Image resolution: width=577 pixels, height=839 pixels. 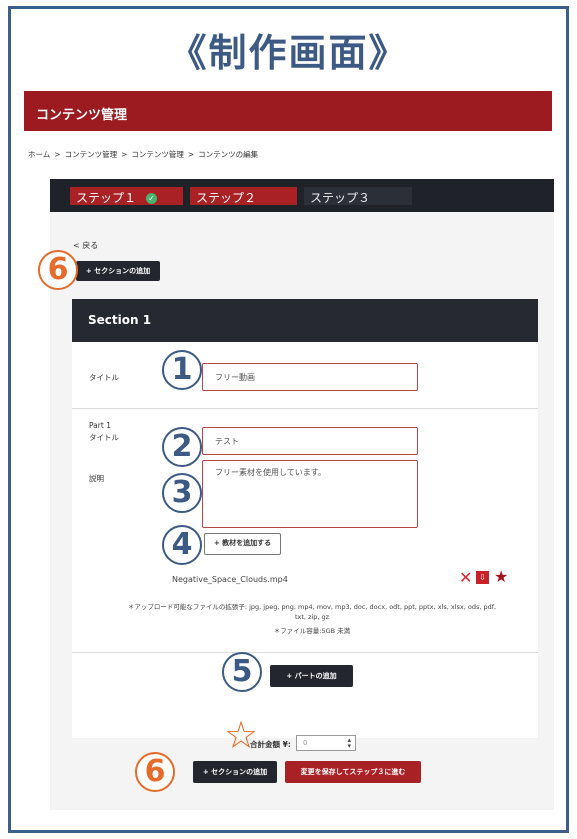 I want to click on add-material-button: + 教材を追加する, so click(x=242, y=544).